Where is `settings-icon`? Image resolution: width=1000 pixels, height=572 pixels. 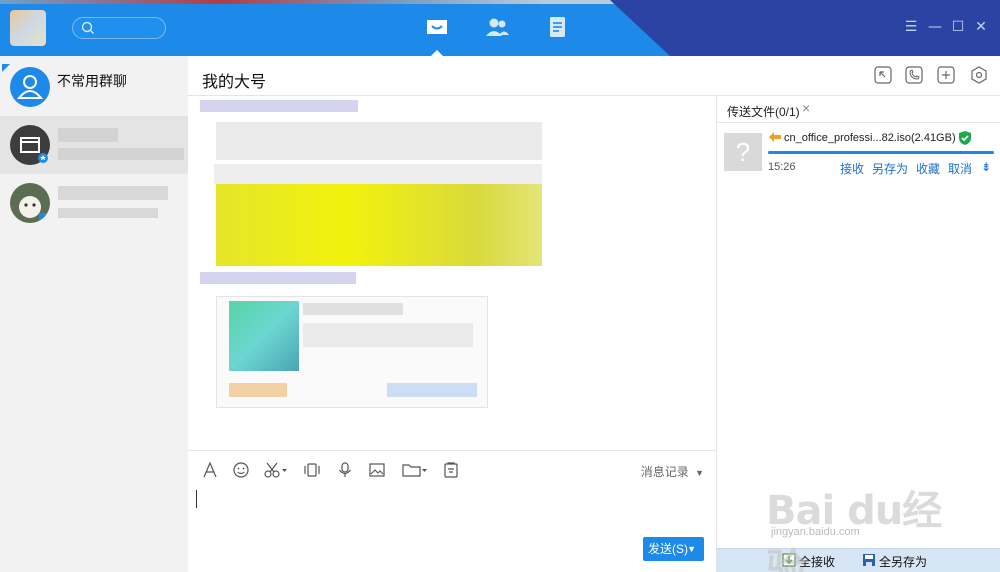 settings-icon is located at coordinates (979, 75).